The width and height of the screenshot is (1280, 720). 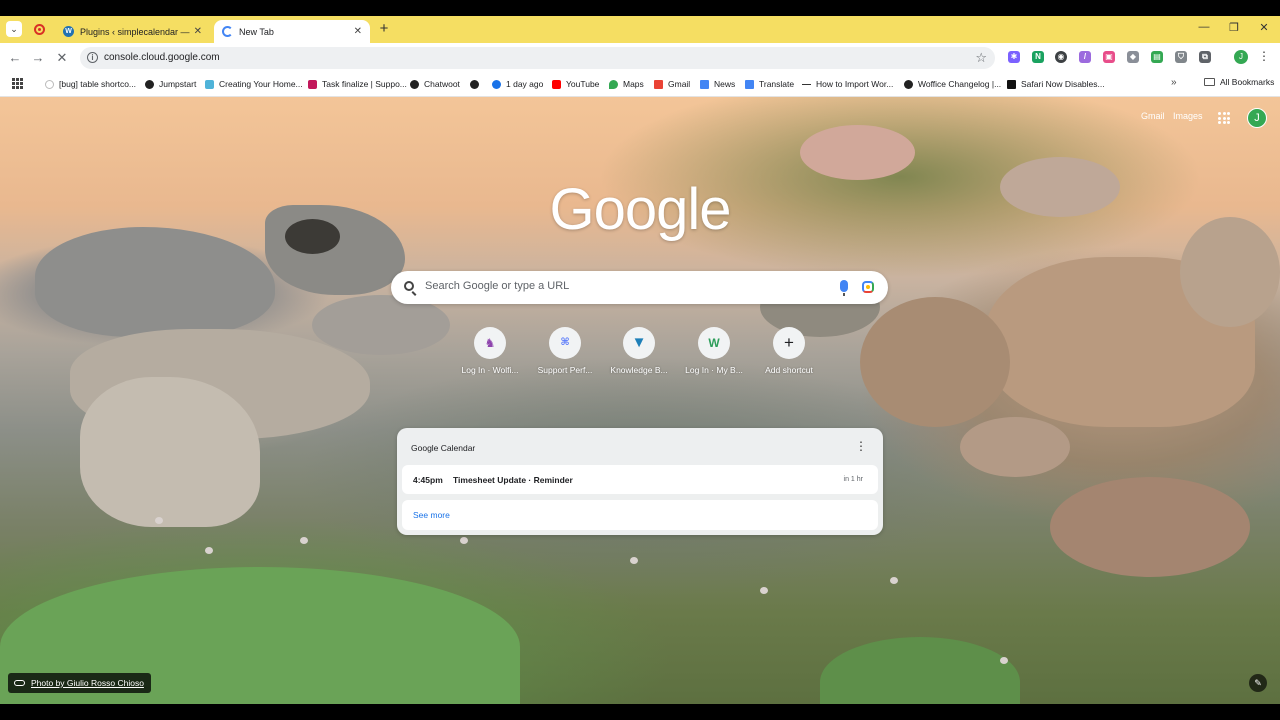 What do you see at coordinates (170, 84) in the screenshot?
I see `bookmark-item: Jumpstart` at bounding box center [170, 84].